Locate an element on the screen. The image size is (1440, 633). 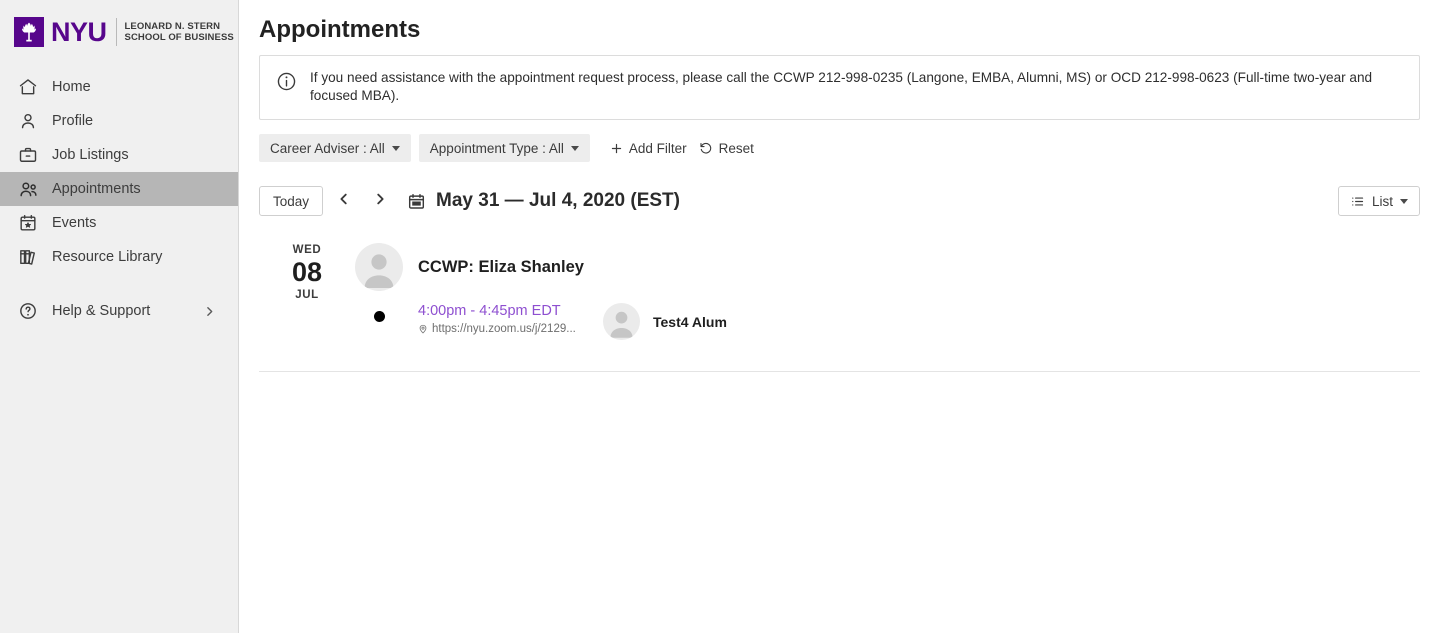
brand-logo: NYU LEONARD N. STERN SCHOOL OF BUSINESS is located at coordinates (119, 32).